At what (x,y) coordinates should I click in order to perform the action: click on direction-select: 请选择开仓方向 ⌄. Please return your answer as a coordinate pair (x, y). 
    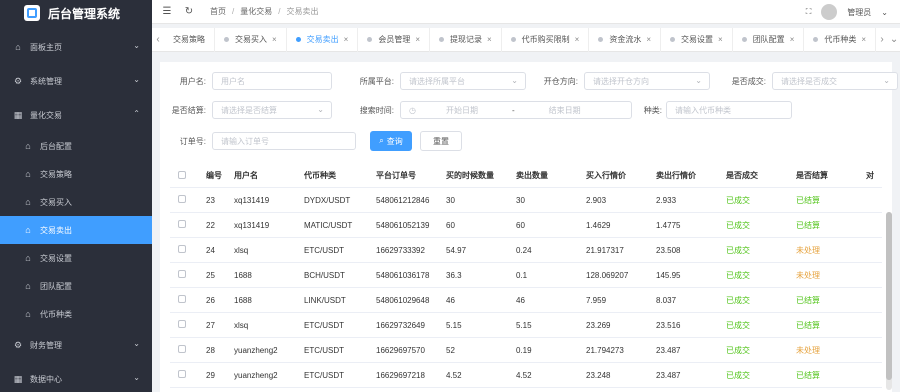
    Looking at the image, I should click on (647, 81).